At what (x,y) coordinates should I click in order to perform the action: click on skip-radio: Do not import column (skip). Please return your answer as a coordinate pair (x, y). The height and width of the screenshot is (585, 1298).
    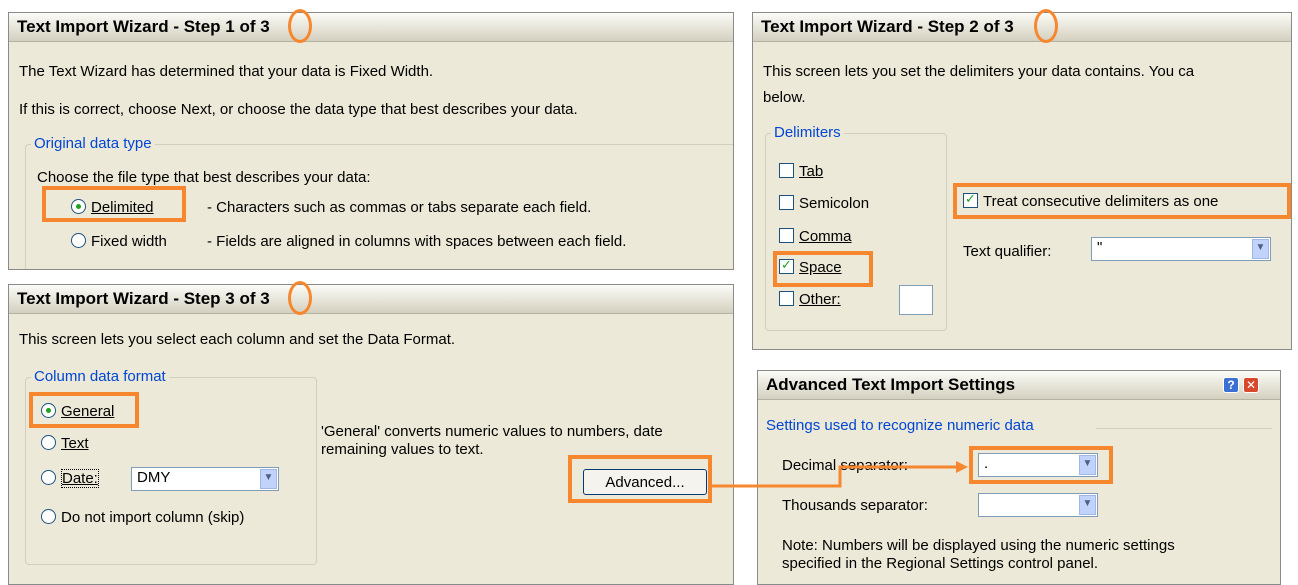
    Looking at the image, I should click on (142, 517).